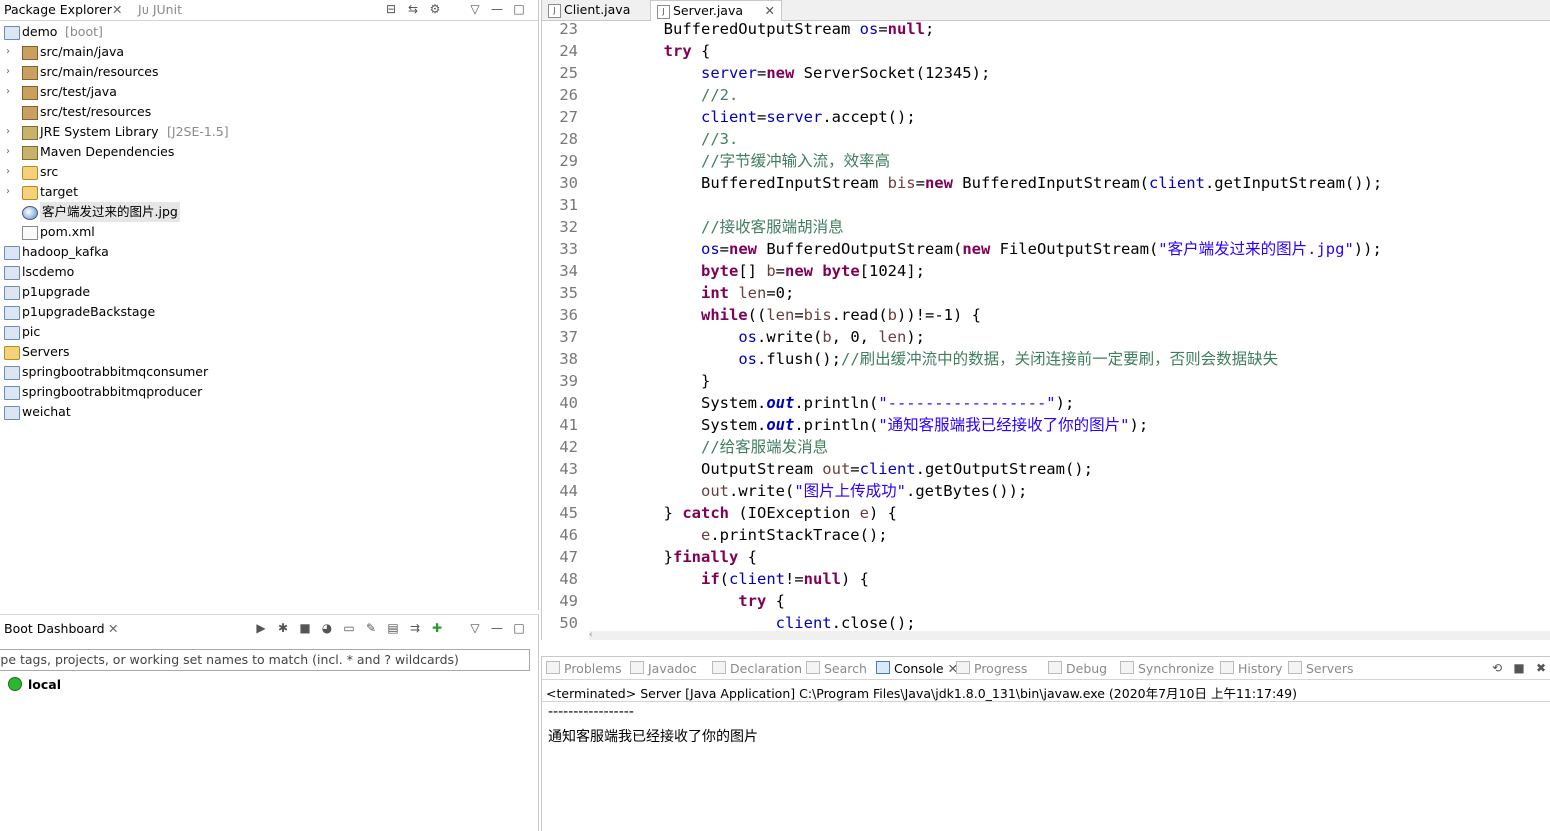 The width and height of the screenshot is (1550, 831). Describe the element at coordinates (1046, 139) in the screenshot. I see `code-line: 28 //3.` at that location.